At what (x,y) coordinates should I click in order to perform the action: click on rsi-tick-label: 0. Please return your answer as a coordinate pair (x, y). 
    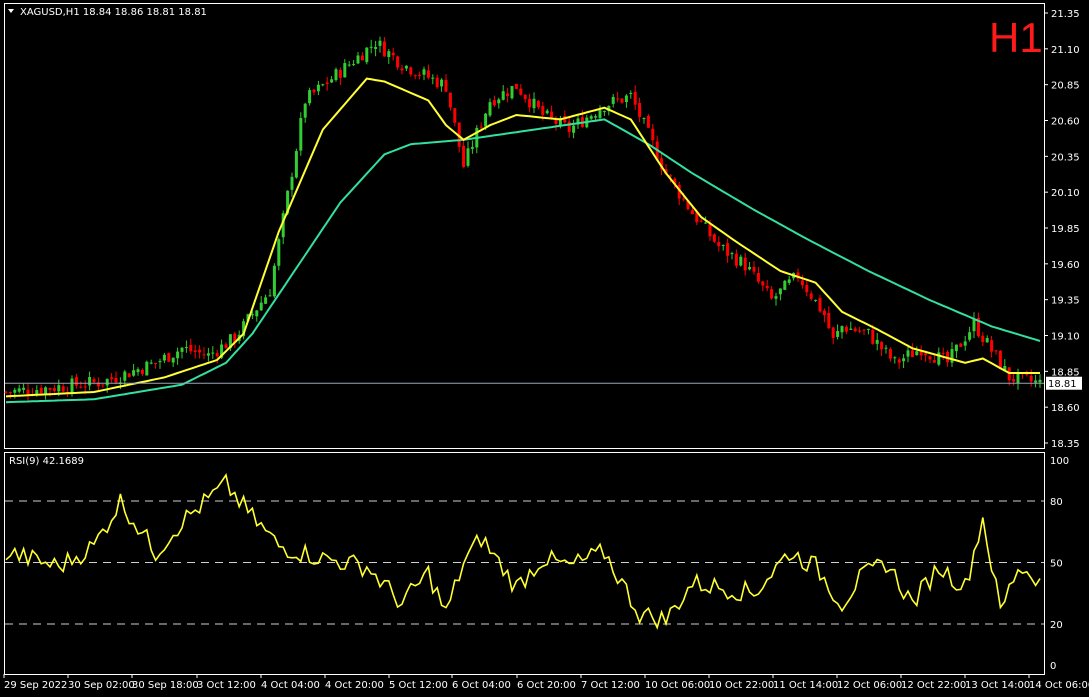
    Looking at the image, I should click on (1053, 666).